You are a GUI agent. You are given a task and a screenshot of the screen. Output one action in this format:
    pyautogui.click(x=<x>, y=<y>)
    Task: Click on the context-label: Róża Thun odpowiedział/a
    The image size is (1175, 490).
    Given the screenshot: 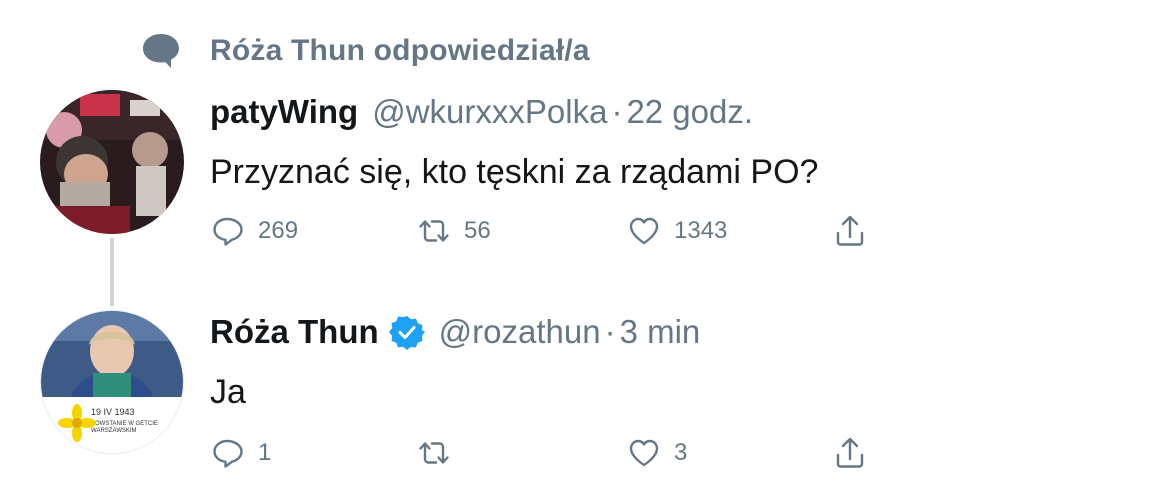 What is the action you would take?
    pyautogui.click(x=400, y=50)
    